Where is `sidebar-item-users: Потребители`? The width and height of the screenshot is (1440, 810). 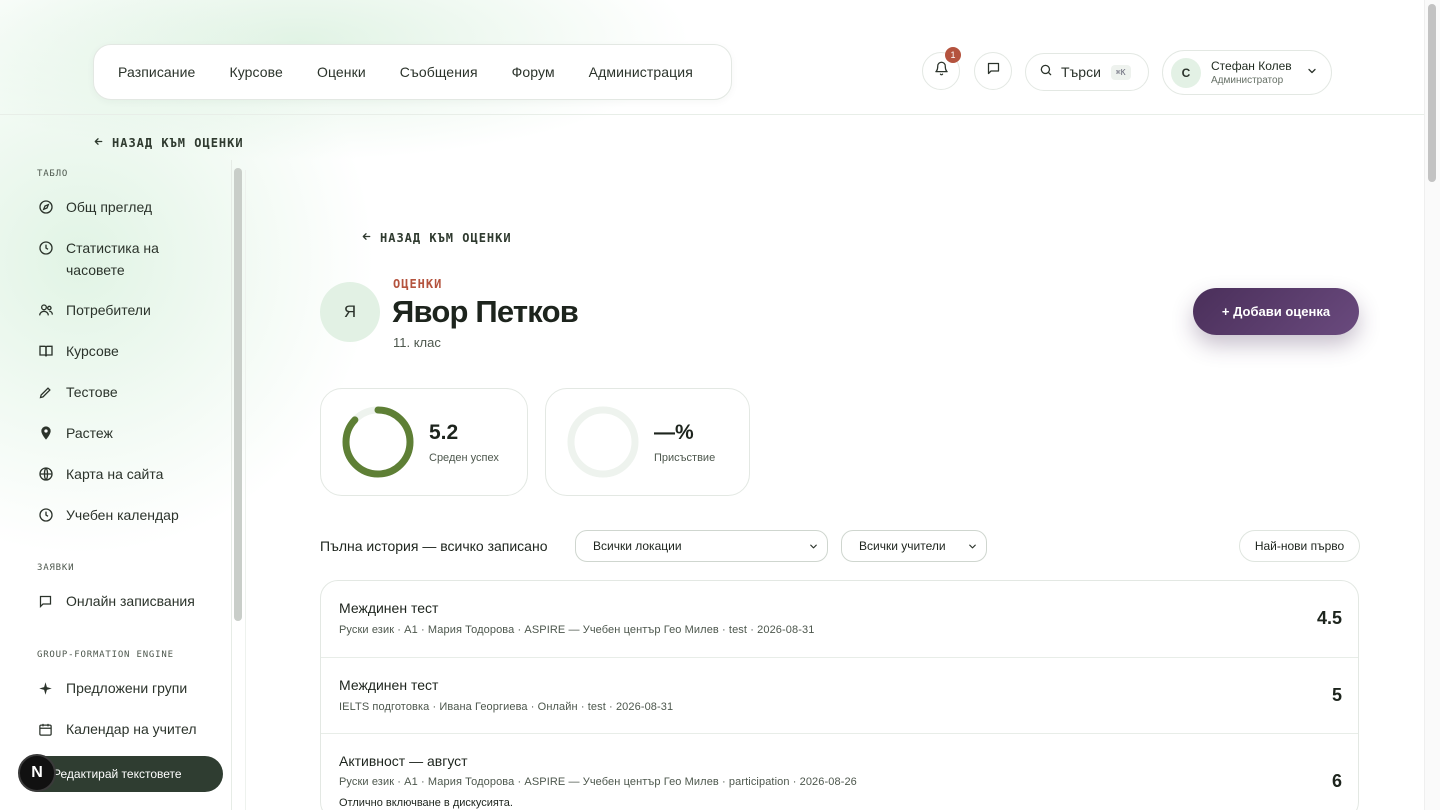 sidebar-item-users: Потребители is located at coordinates (94, 310).